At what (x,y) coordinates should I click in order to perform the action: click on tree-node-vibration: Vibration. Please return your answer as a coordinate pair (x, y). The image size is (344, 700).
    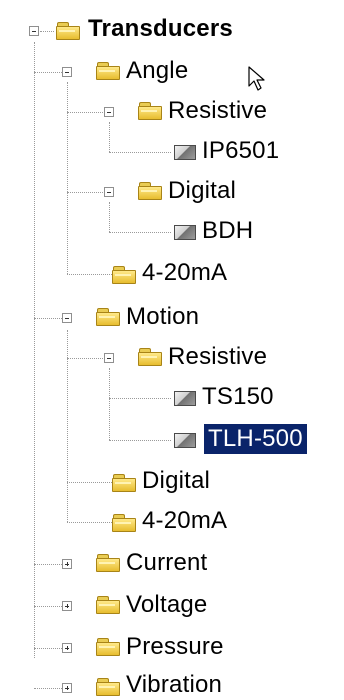
    Looking at the image, I should click on (174, 685).